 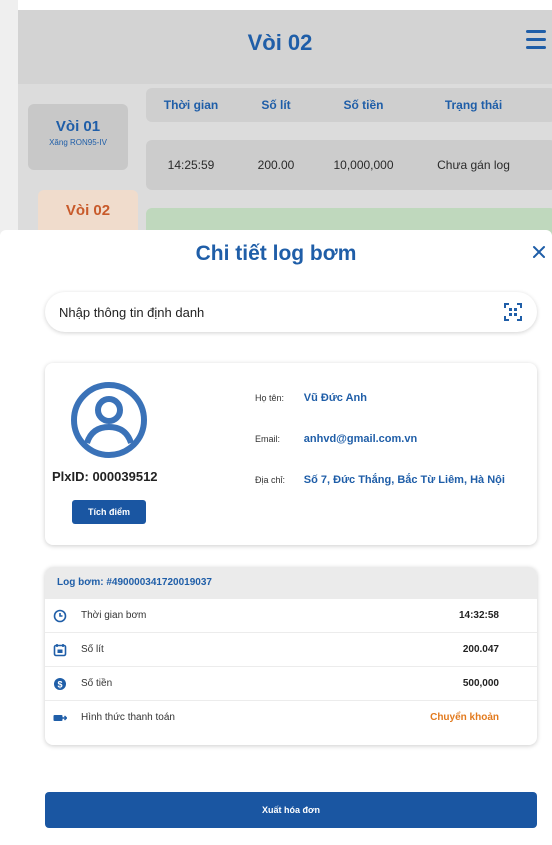 I want to click on name-row: Họ tên: Vũ Đức Anh, so click(x=311, y=398).